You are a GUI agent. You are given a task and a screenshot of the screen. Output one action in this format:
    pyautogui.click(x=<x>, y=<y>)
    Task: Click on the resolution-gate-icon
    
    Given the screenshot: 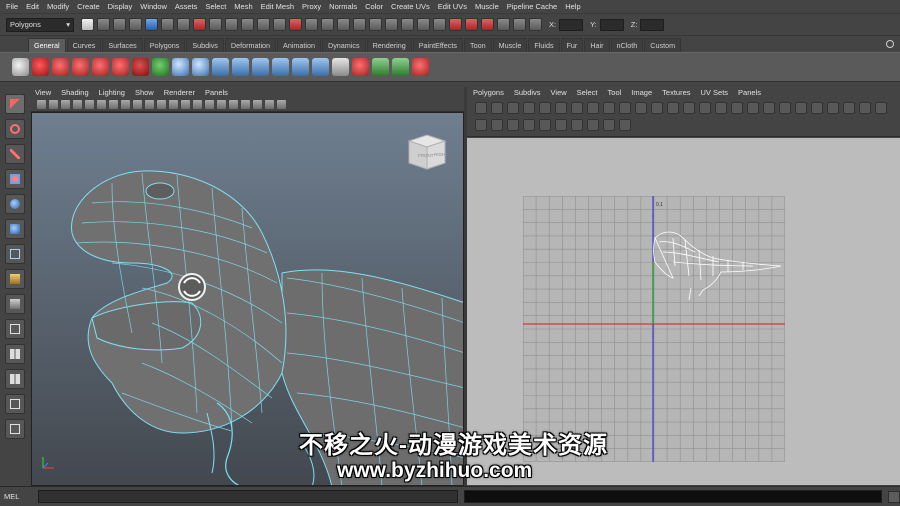 What is the action you would take?
    pyautogui.click(x=113, y=104)
    